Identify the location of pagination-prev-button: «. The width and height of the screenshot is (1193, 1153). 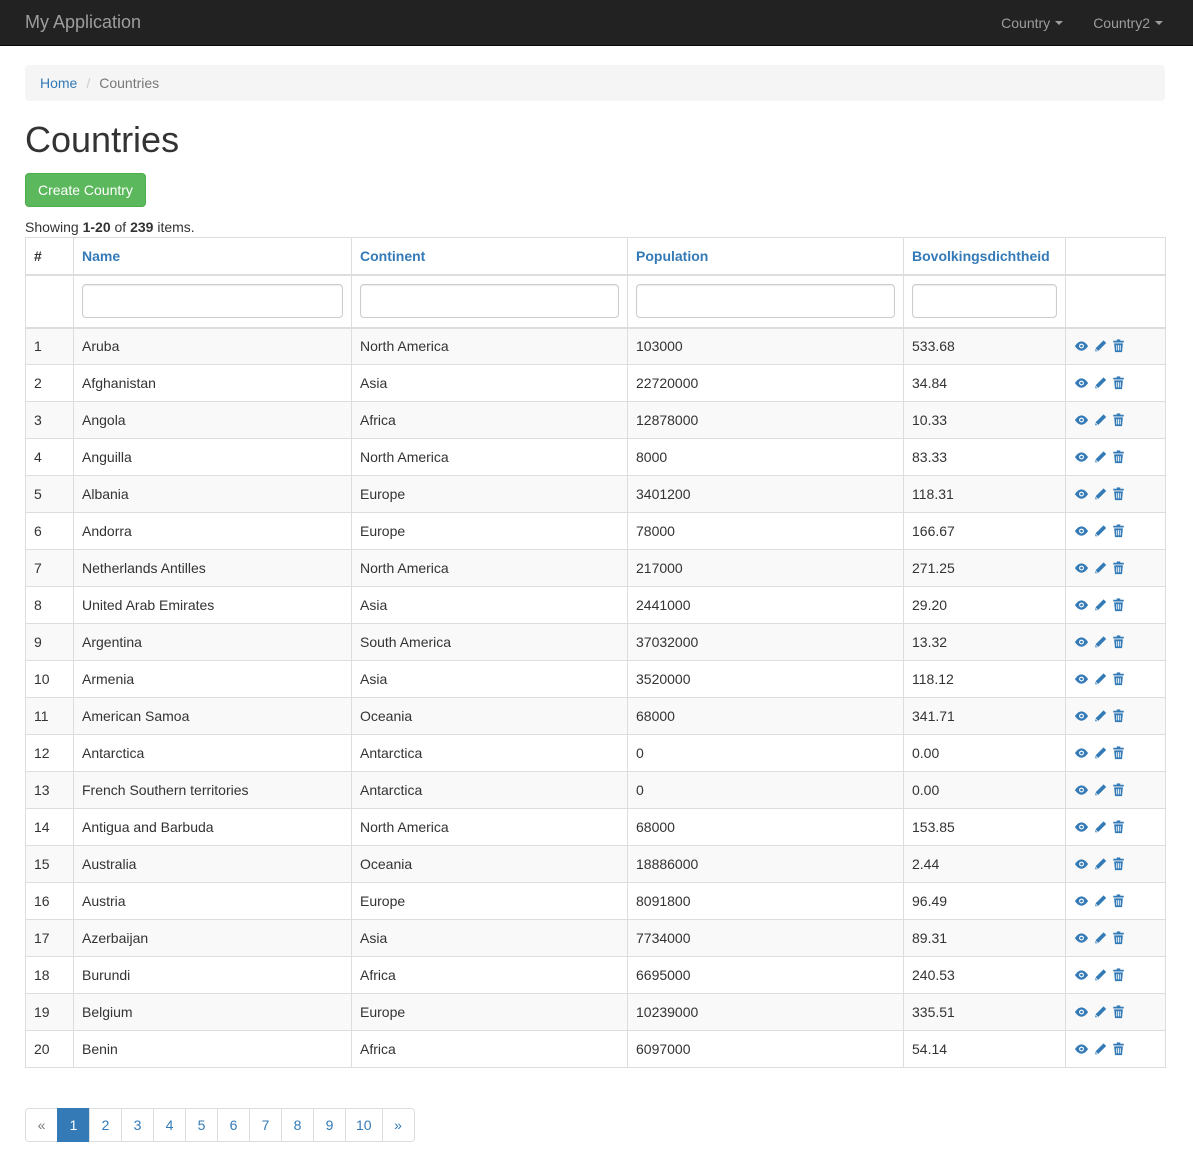
(41, 1125).